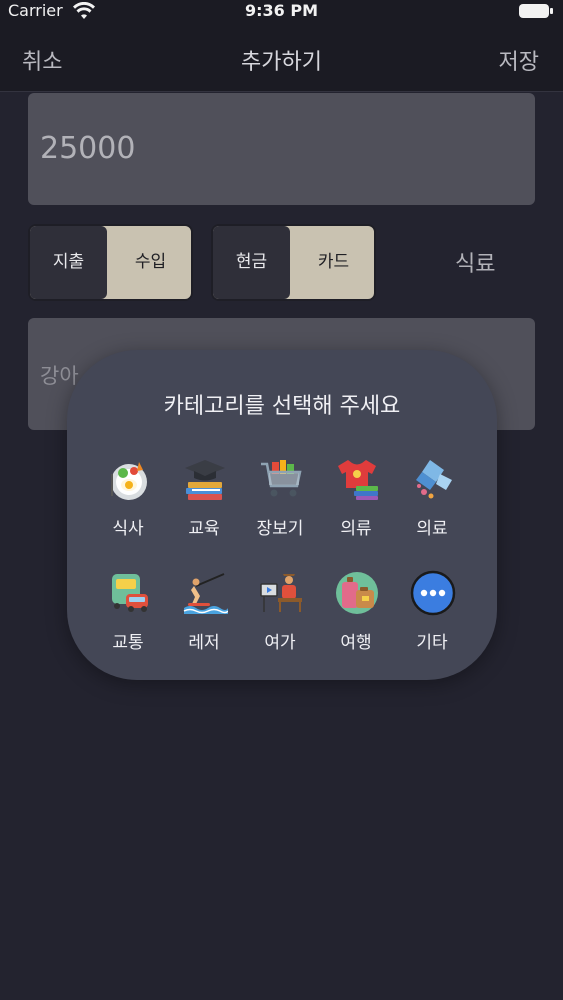 The width and height of the screenshot is (563, 1000). What do you see at coordinates (358, 480) in the screenshot?
I see `clothing-icon` at bounding box center [358, 480].